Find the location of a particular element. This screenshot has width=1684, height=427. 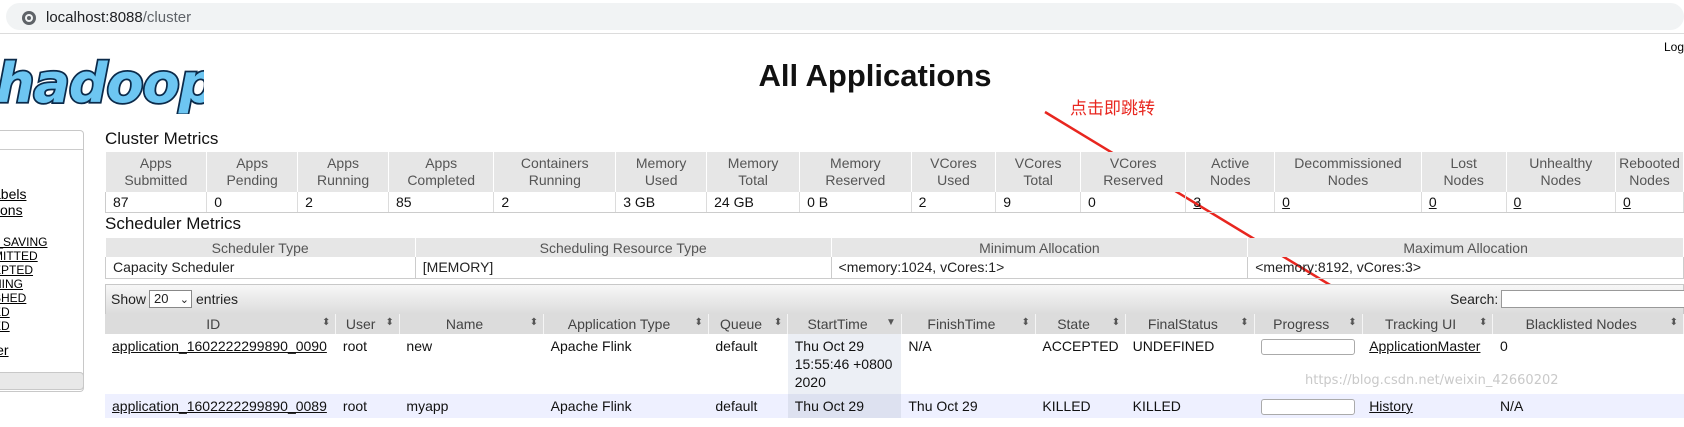

column-header: Progress ⬍ is located at coordinates (1308, 324).